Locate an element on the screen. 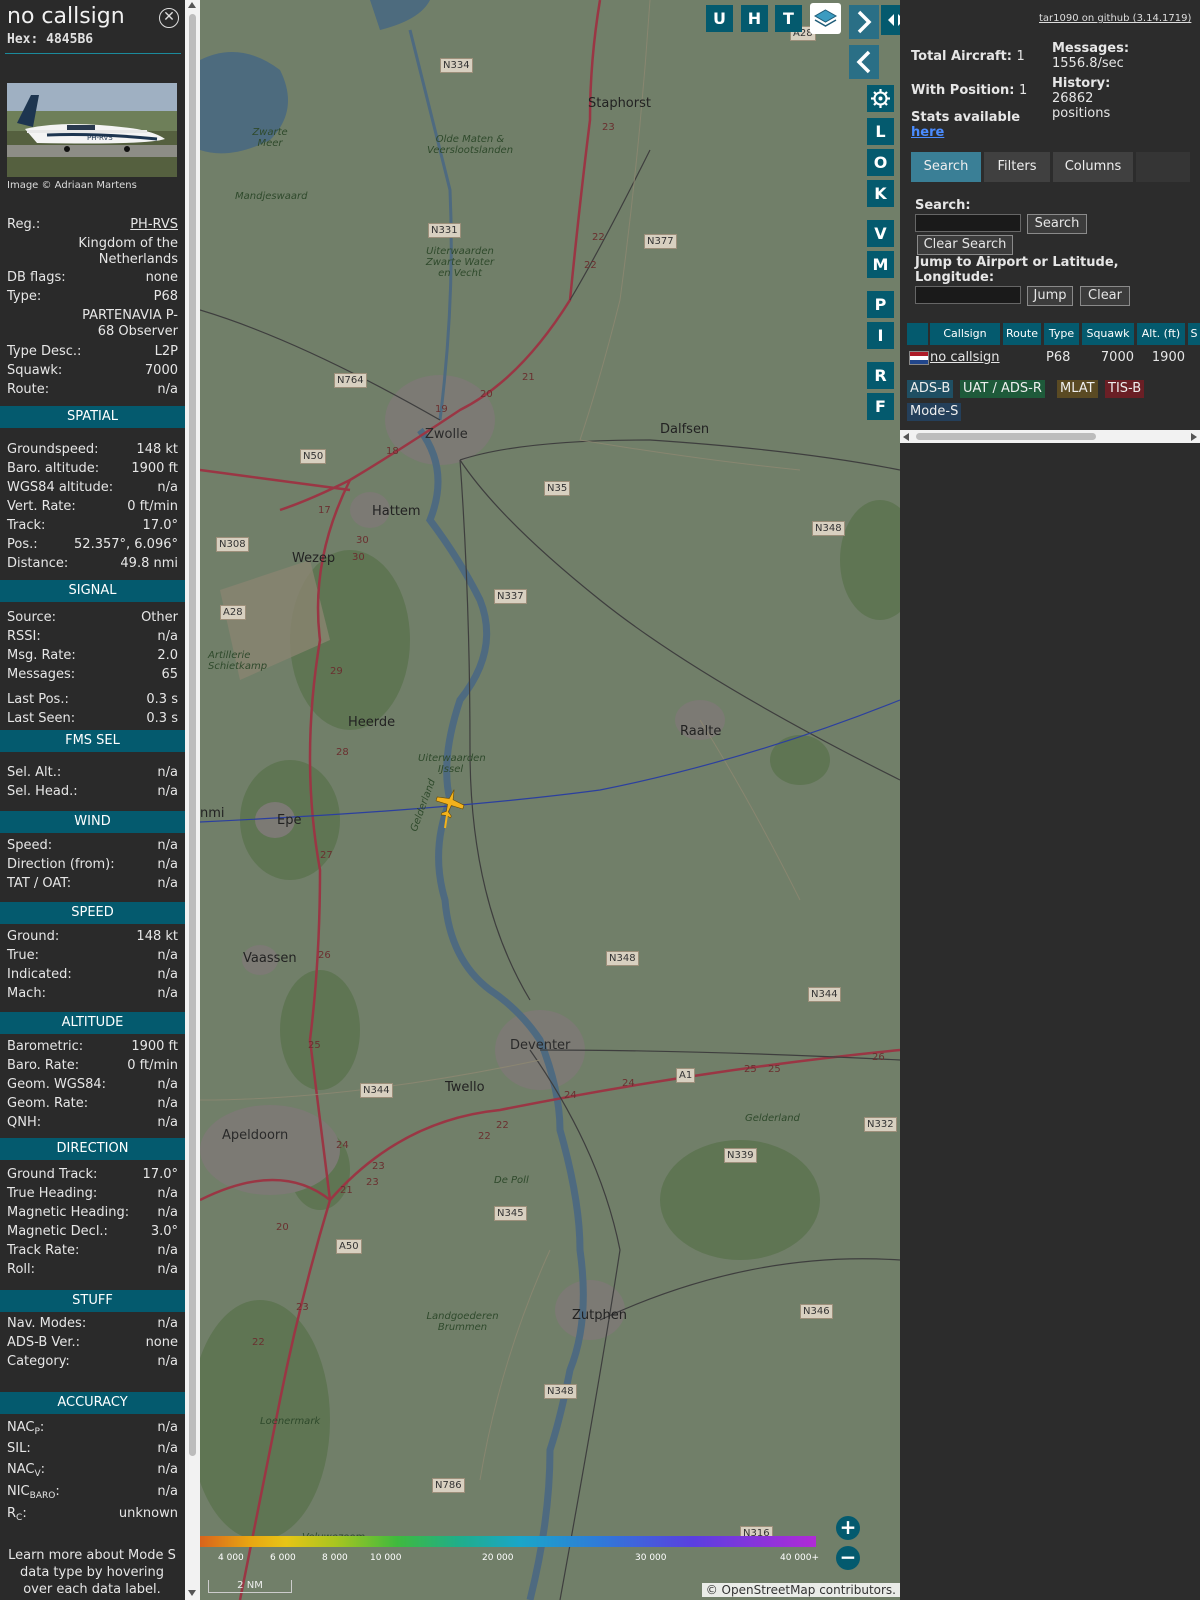 The height and width of the screenshot is (1600, 1200). info-label: Indicated: is located at coordinates (39, 974).